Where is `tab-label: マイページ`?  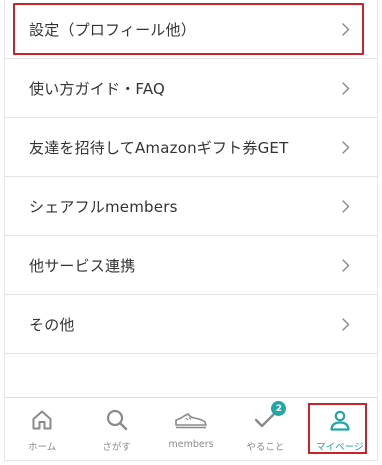
tab-label: マイページ is located at coordinates (340, 447).